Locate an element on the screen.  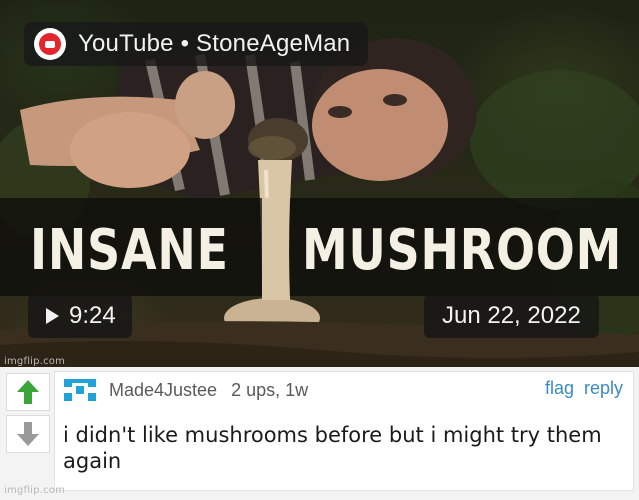
downvote-button is located at coordinates (28, 434).